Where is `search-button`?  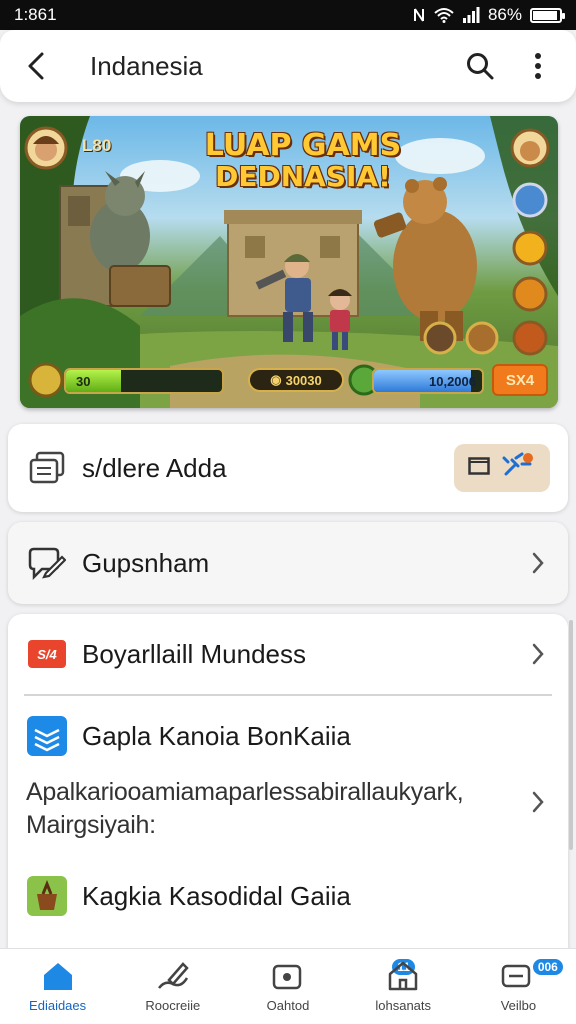
search-button is located at coordinates (480, 66).